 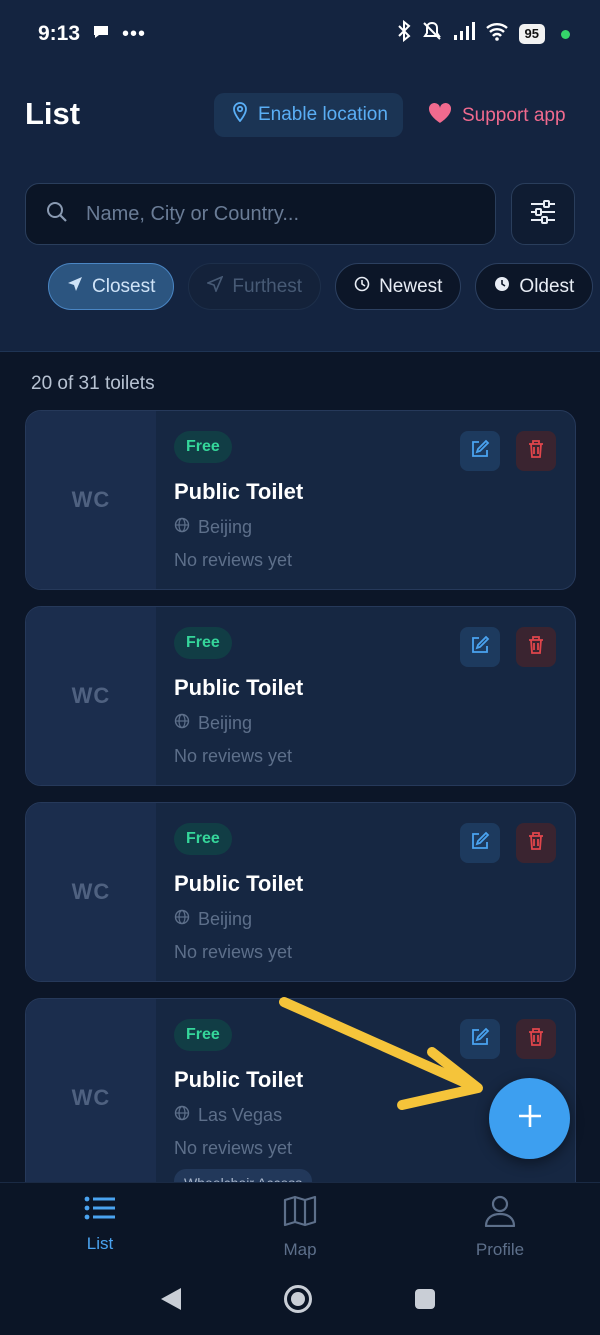 I want to click on clock-icon, so click(x=362, y=287).